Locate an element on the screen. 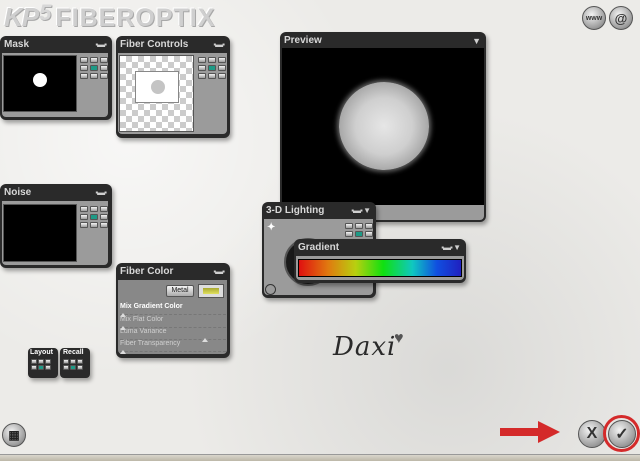  recall-button: Recall is located at coordinates (75, 363).